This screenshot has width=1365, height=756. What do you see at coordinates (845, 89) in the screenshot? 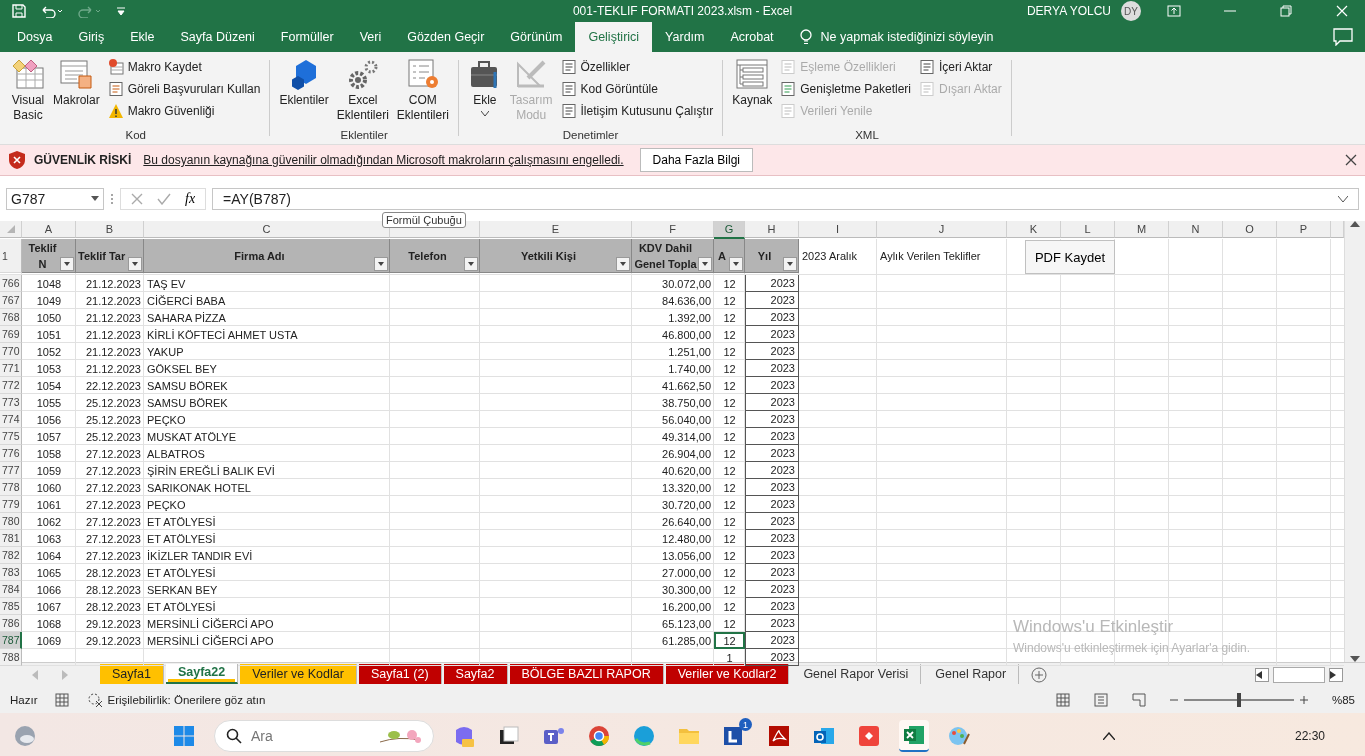
I see `ribbon-button: Genişletme Paketleri` at bounding box center [845, 89].